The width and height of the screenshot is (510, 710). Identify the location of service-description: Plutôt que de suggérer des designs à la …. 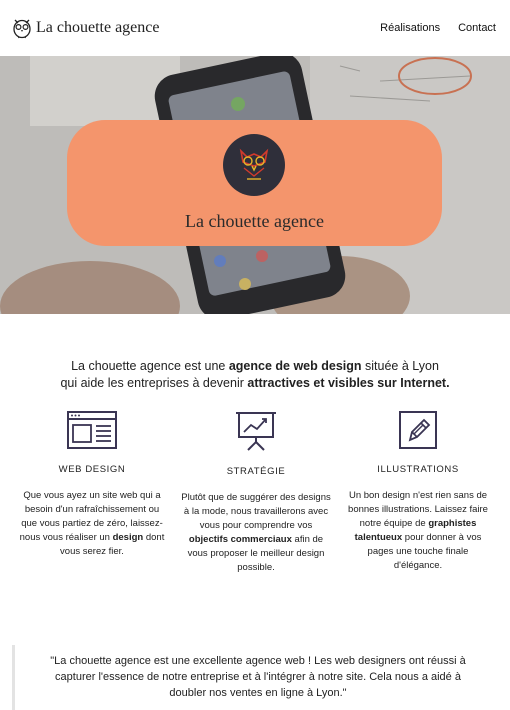
(256, 533).